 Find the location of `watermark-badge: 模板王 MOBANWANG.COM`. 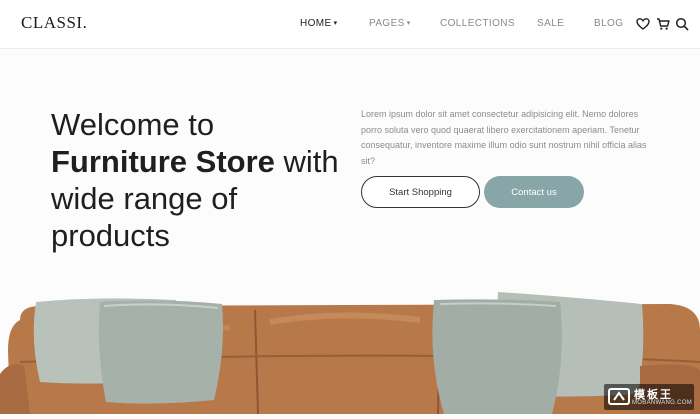

watermark-badge: 模板王 MOBANWANG.COM is located at coordinates (649, 397).